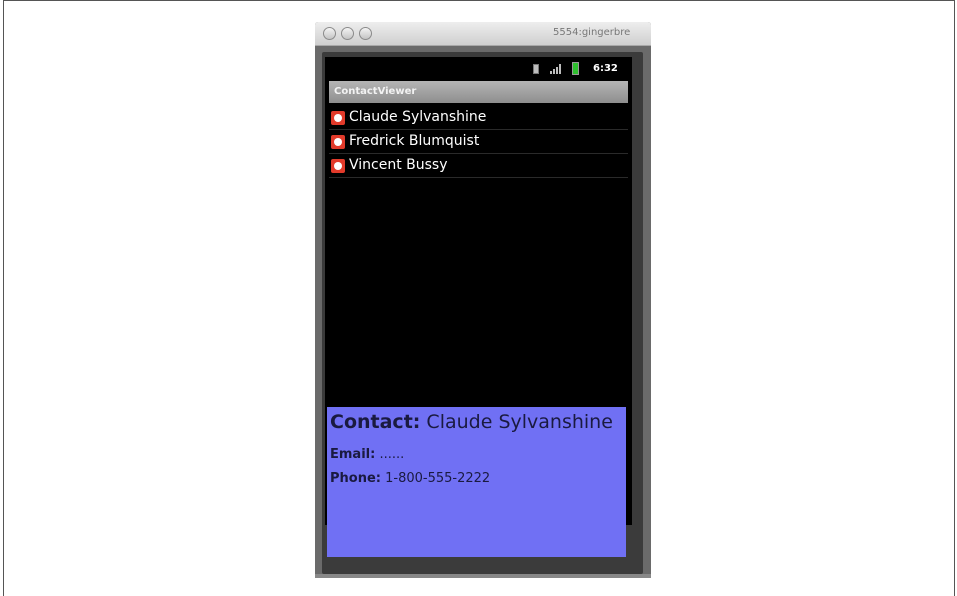 This screenshot has height=596, width=957. I want to click on battery-icon, so click(575, 68).